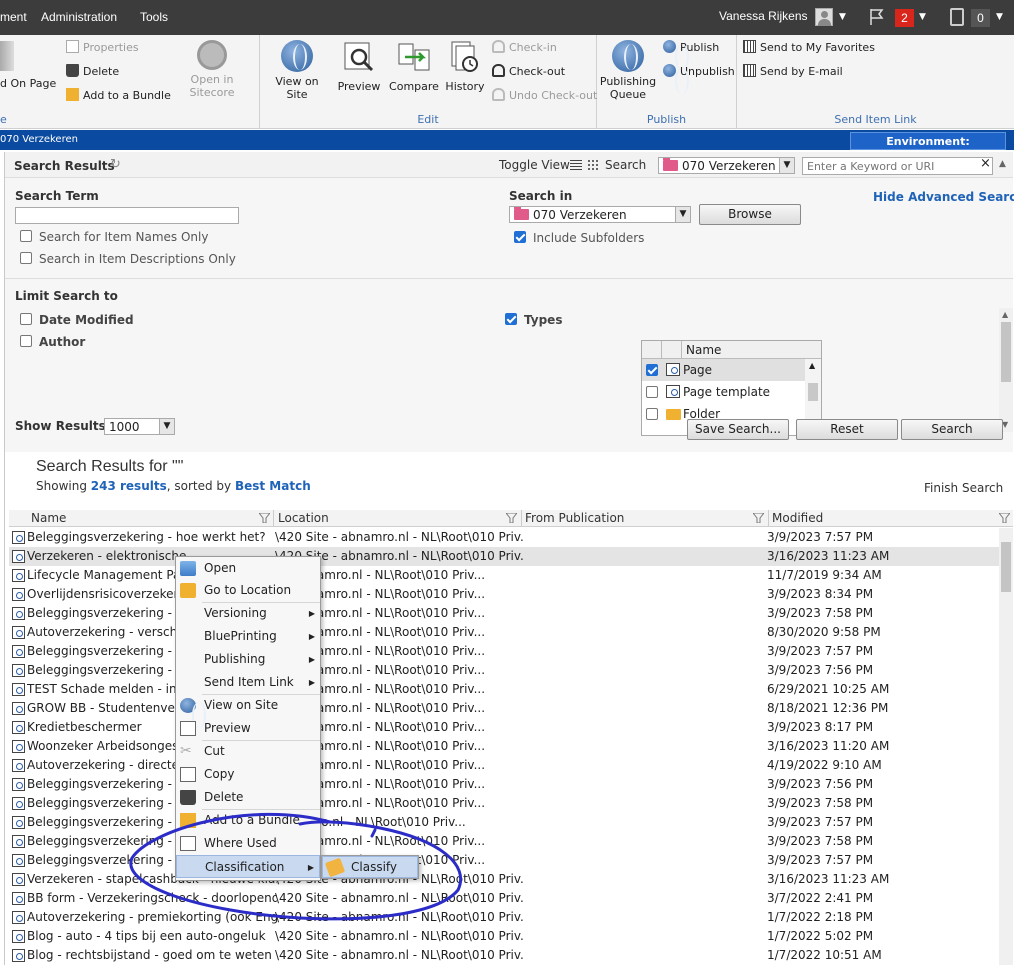  I want to click on include-subfolders-checkbox, so click(520, 237).